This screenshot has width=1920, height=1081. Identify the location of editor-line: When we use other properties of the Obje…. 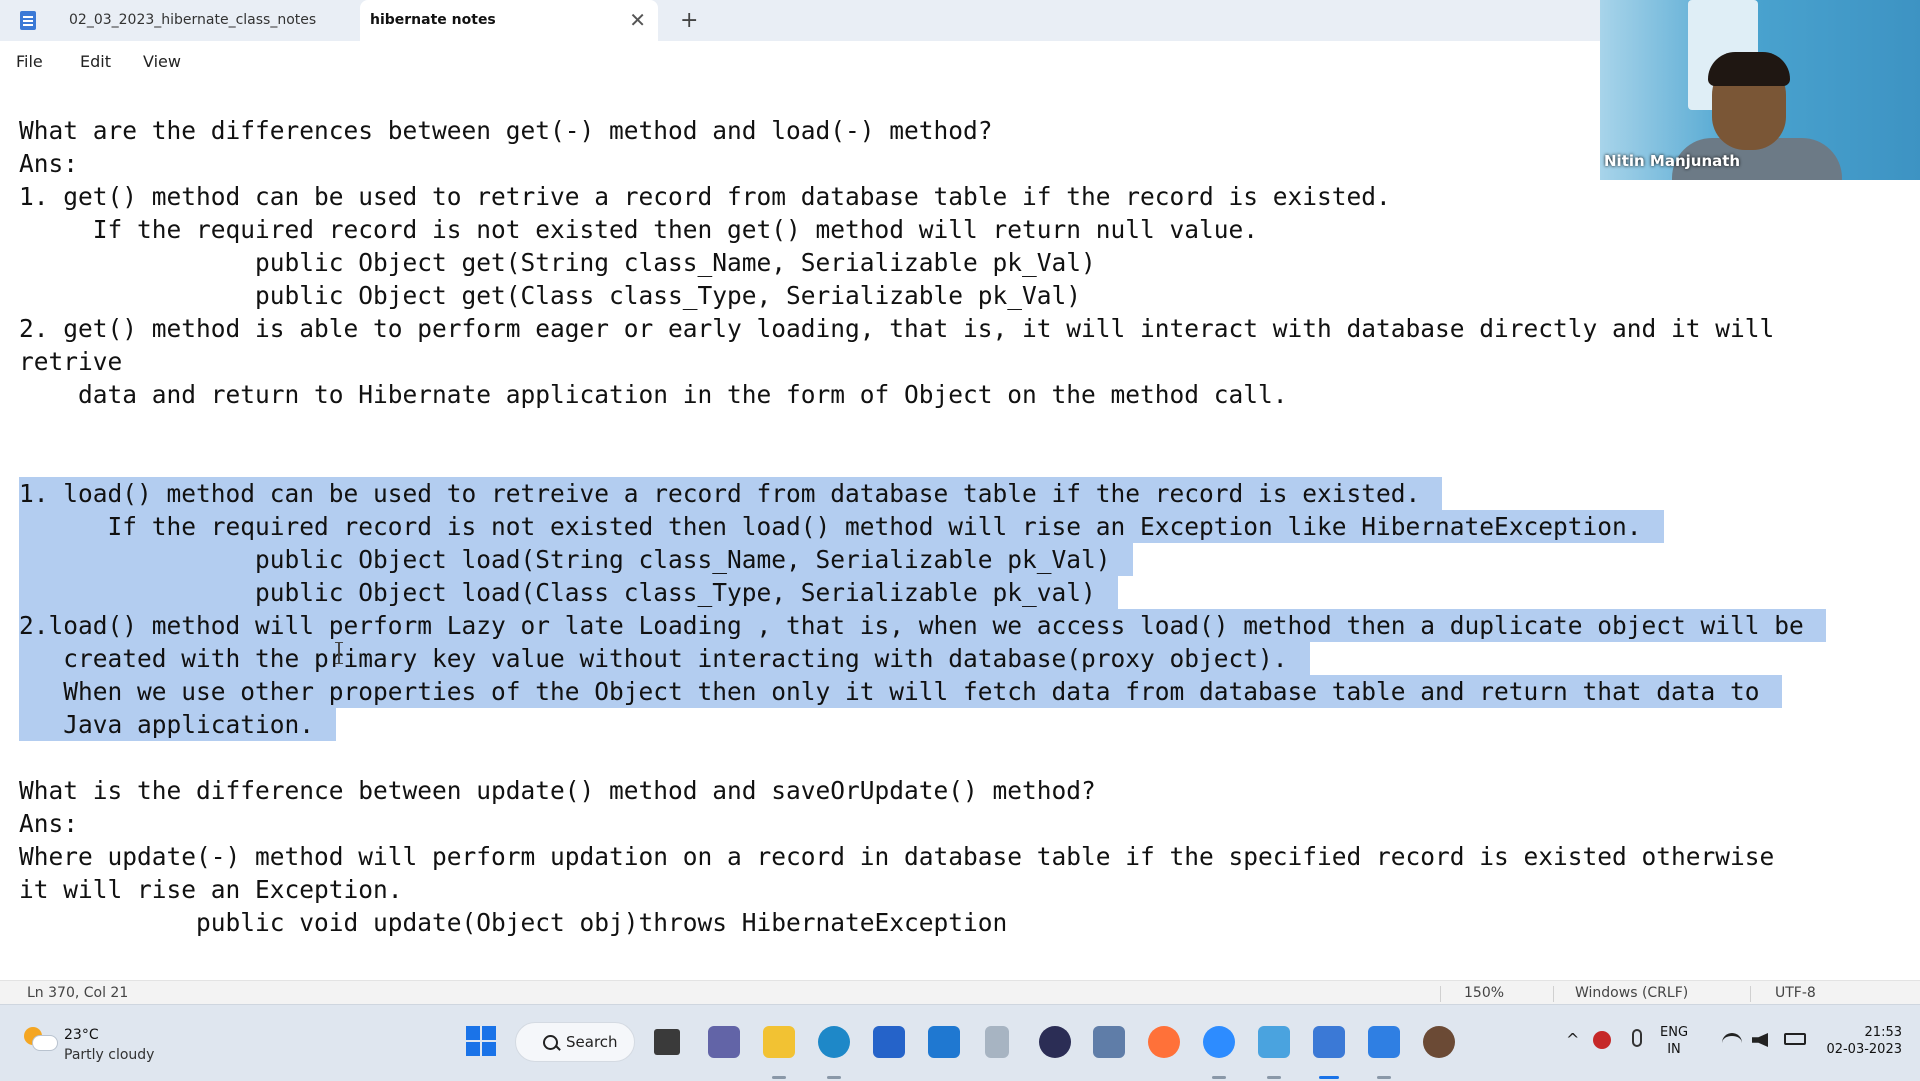
(900, 691).